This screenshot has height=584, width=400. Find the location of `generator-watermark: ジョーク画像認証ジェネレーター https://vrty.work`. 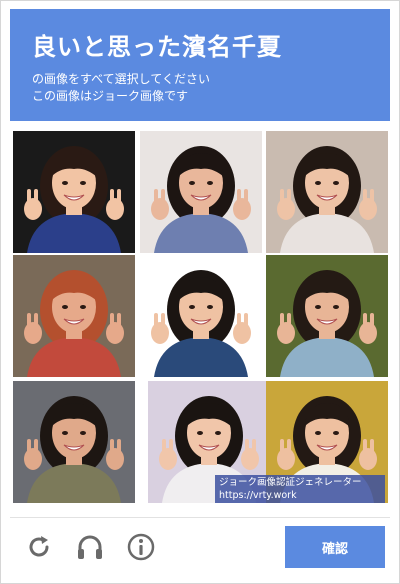

generator-watermark: ジョーク画像認証ジェネレーター https://vrty.work is located at coordinates (300, 489).